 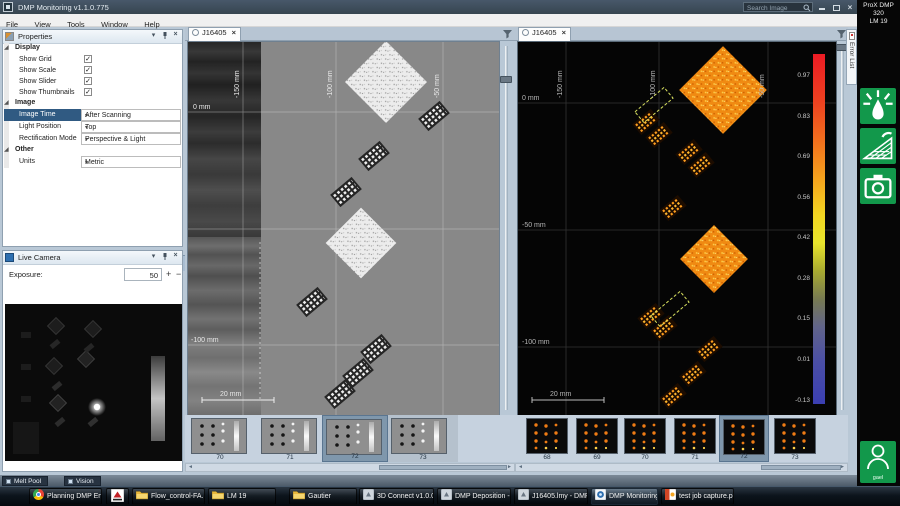 I want to click on taskbar-item-gautier: Gautier, so click(x=323, y=496).